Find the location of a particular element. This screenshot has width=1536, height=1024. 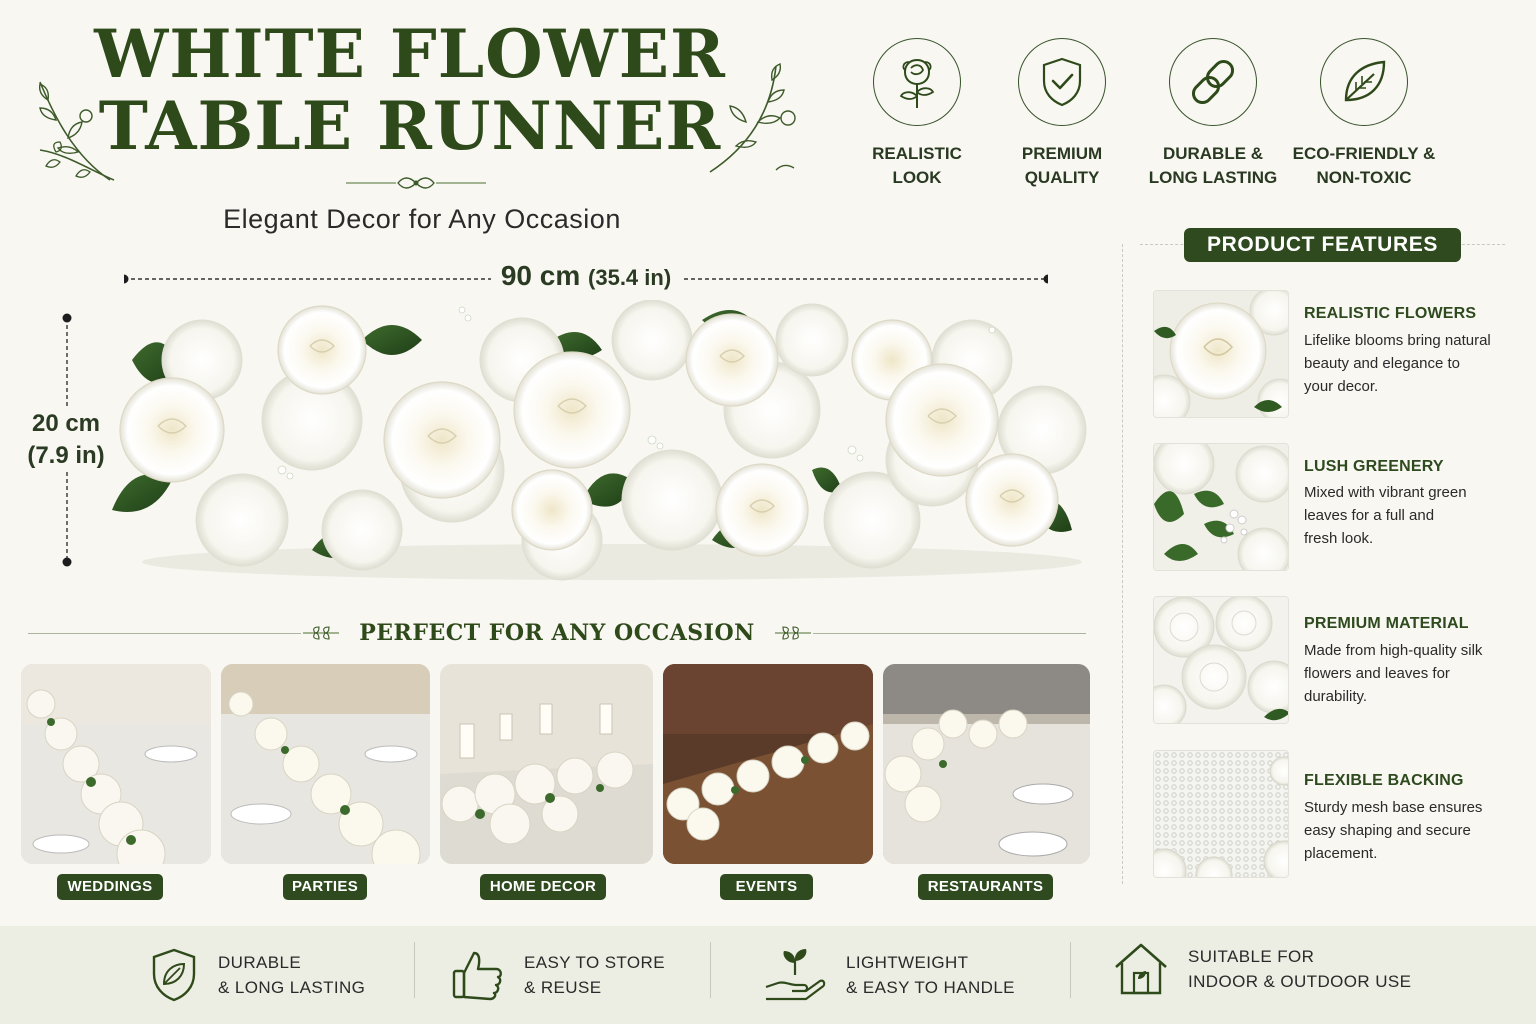

page-title: WHITE FLOWER TABLE RUNNER is located at coordinates (410, 90).